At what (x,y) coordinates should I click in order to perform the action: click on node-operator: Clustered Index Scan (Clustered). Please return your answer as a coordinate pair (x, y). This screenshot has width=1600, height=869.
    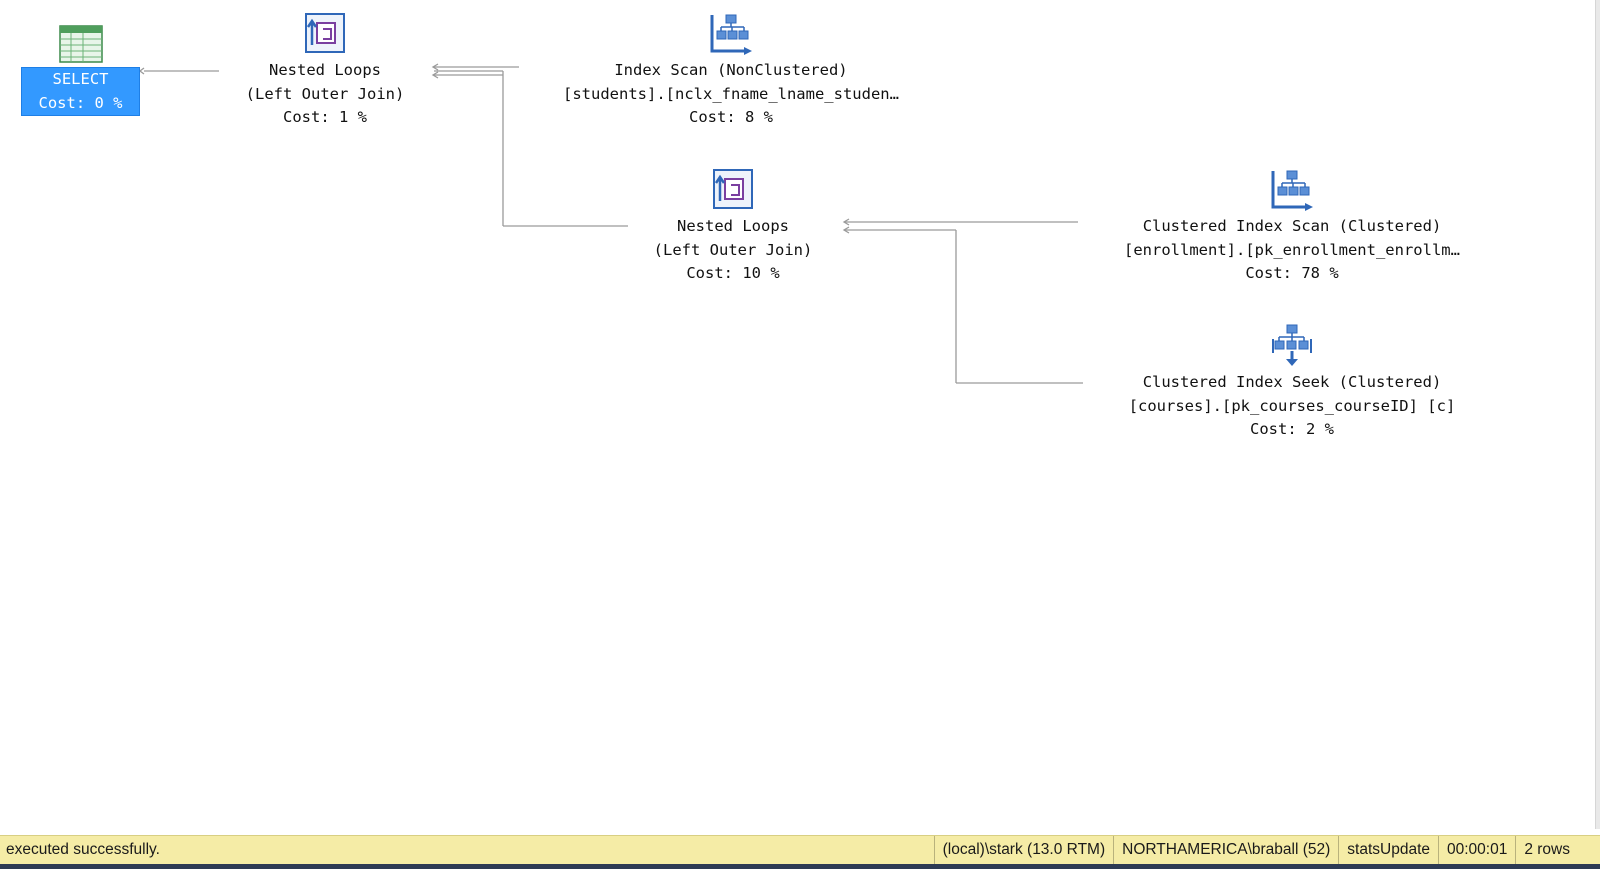
    Looking at the image, I should click on (1292, 226).